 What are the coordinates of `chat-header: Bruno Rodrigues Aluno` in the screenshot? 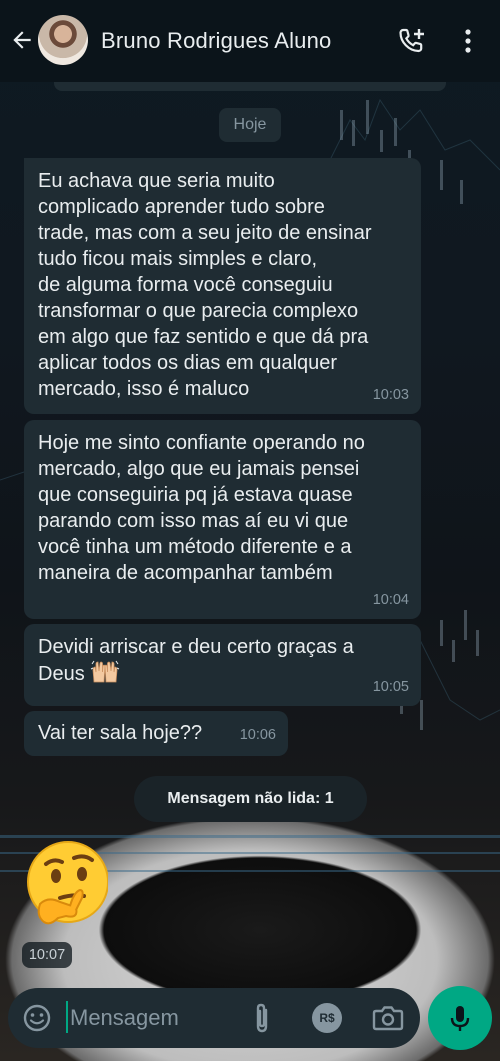 It's located at (250, 41).